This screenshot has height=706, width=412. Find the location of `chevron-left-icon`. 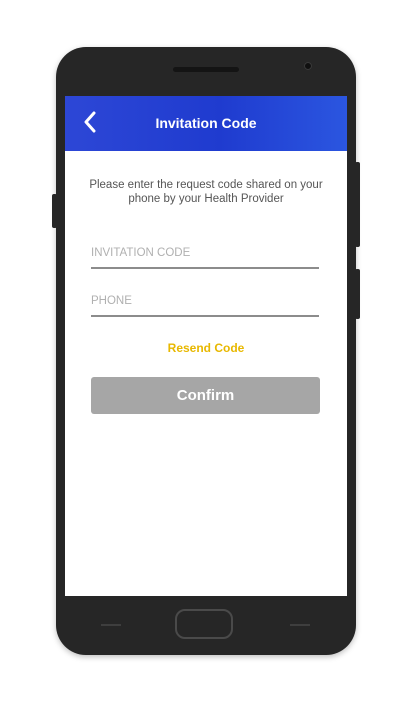

chevron-left-icon is located at coordinates (90, 122).